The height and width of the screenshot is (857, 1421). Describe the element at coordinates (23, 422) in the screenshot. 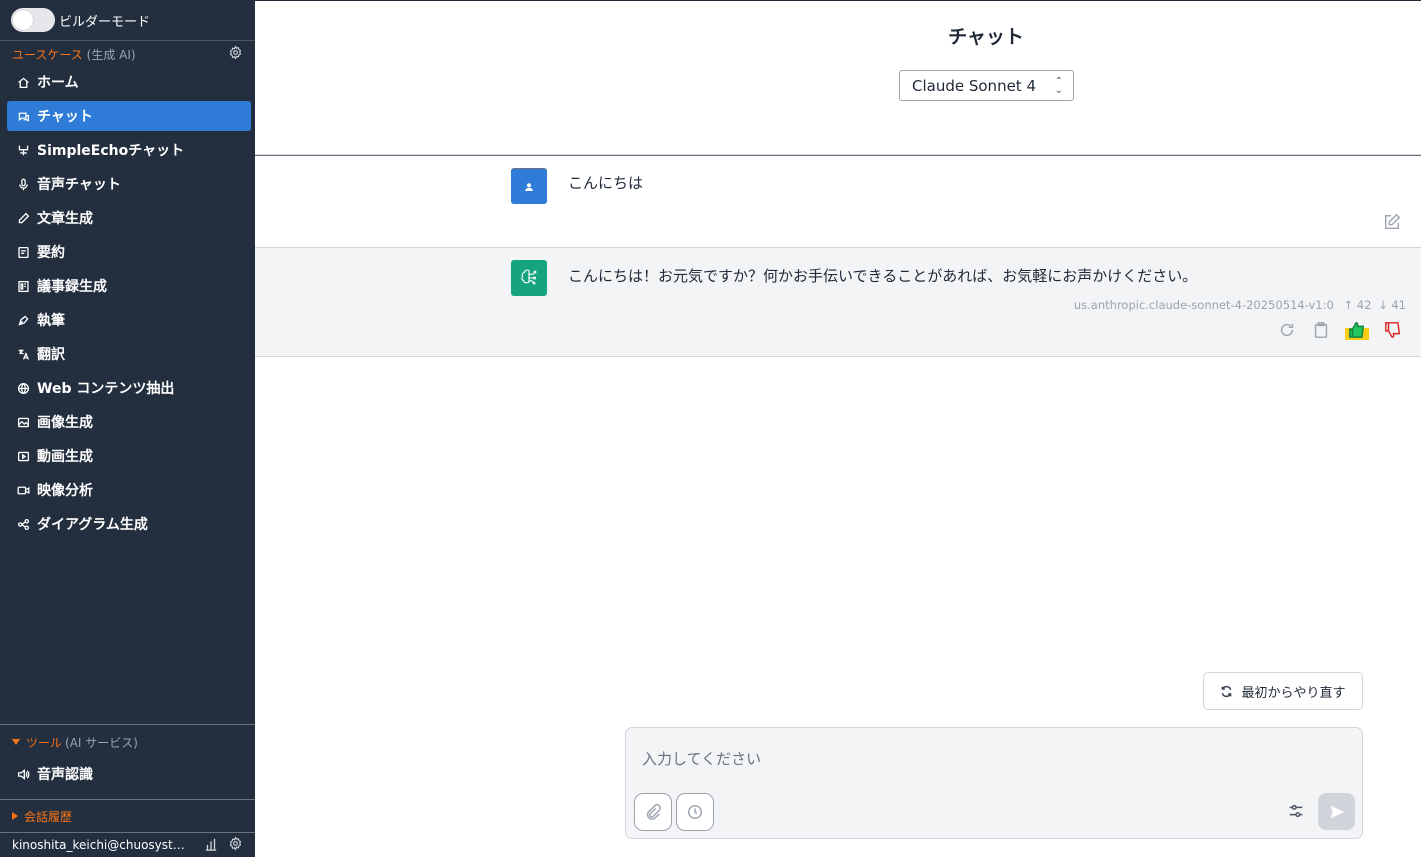

I see `image-icon` at that location.